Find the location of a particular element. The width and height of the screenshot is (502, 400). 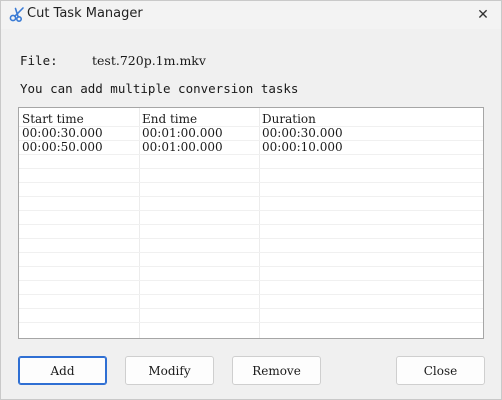

column-header-duration: Duration is located at coordinates (289, 119).